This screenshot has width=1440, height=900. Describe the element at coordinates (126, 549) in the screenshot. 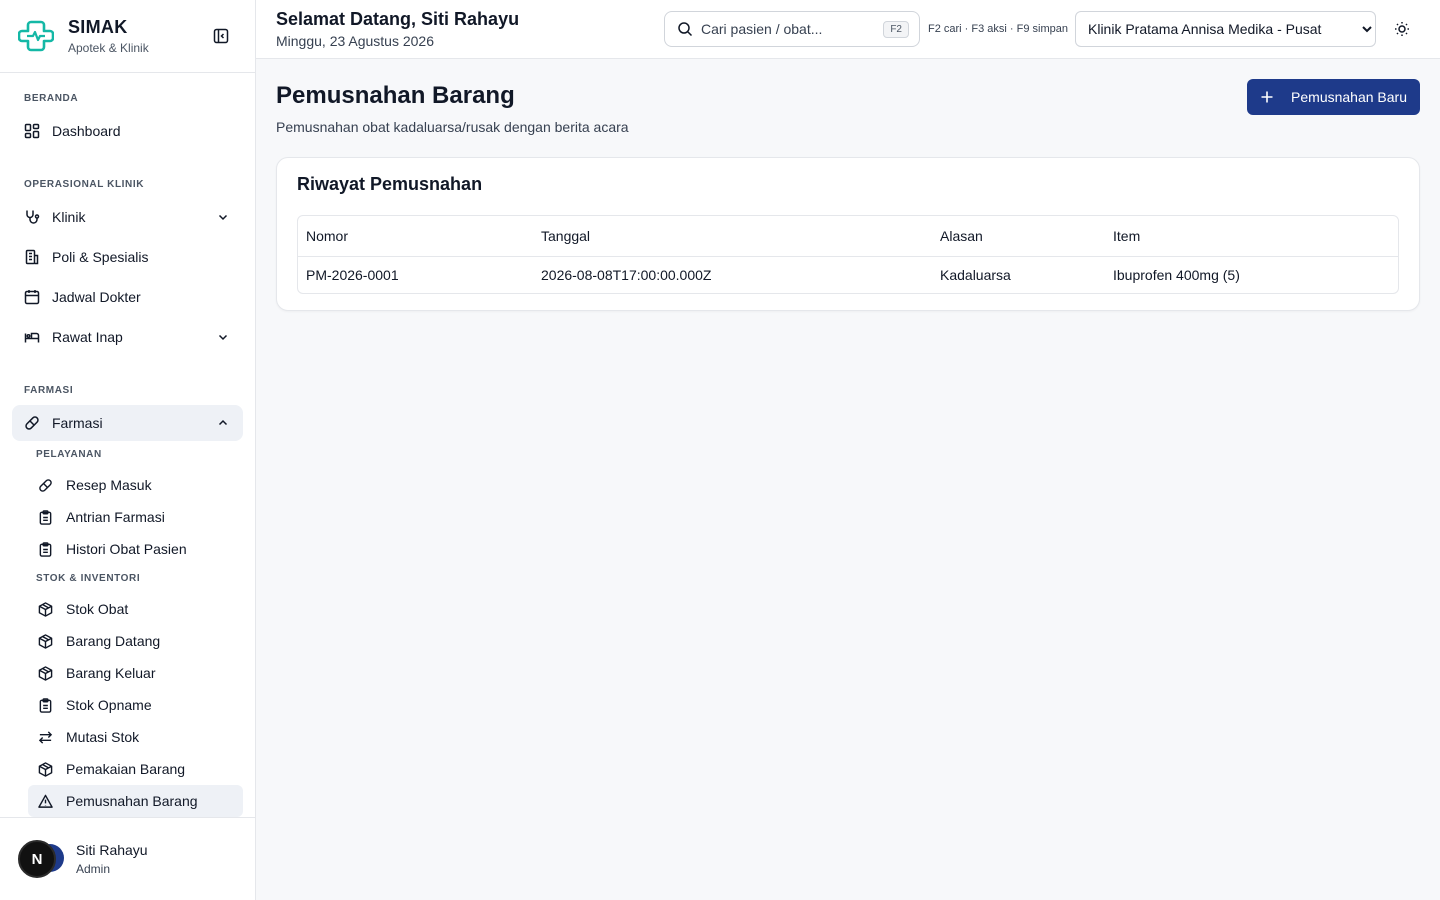

I see `sidebar-item-label: Histori Obat Pasien` at that location.